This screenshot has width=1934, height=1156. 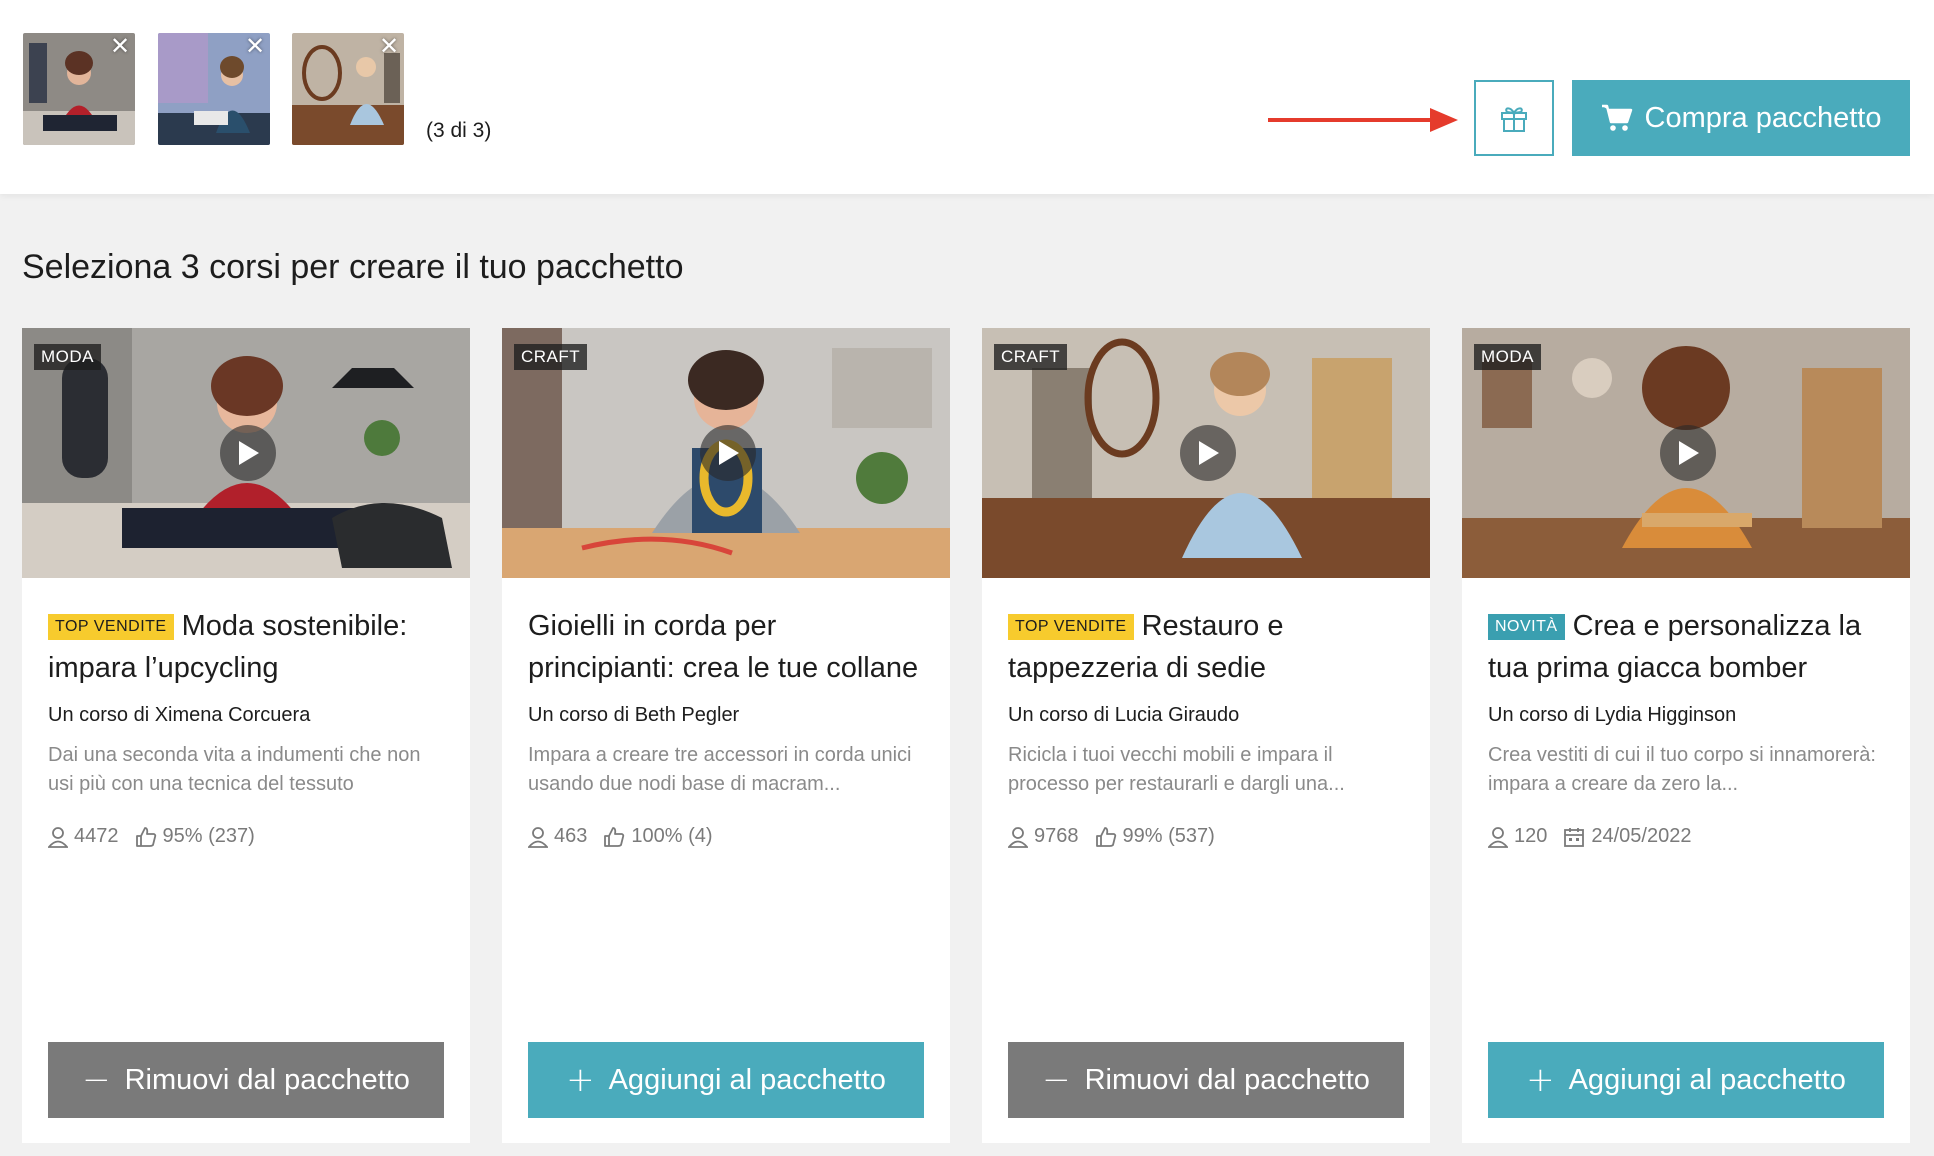 I want to click on rating-stat: 99% (537), so click(x=1155, y=836).